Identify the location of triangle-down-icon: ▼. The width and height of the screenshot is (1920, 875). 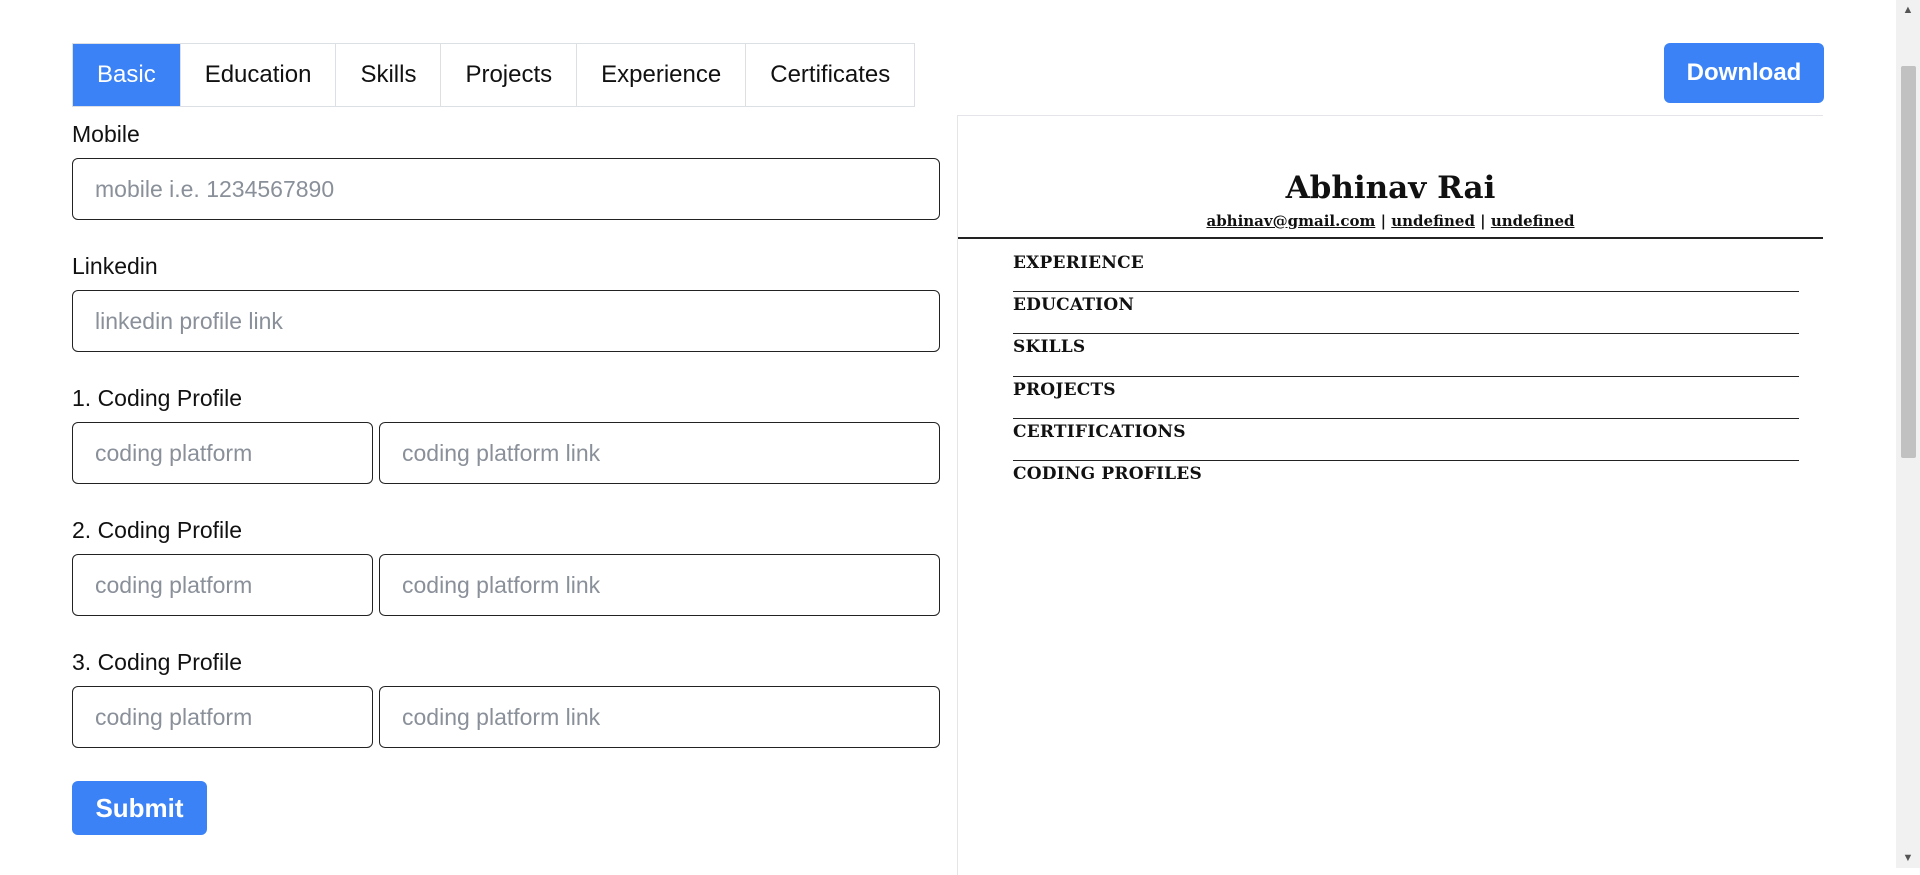
(1908, 858).